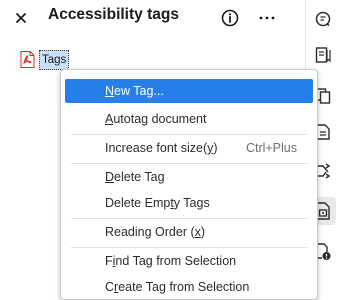 Image resolution: width=338 pixels, height=300 pixels. What do you see at coordinates (189, 148) in the screenshot?
I see `menu-item-increase-font-size: Increase font size(y) Ctrl+Plus` at bounding box center [189, 148].